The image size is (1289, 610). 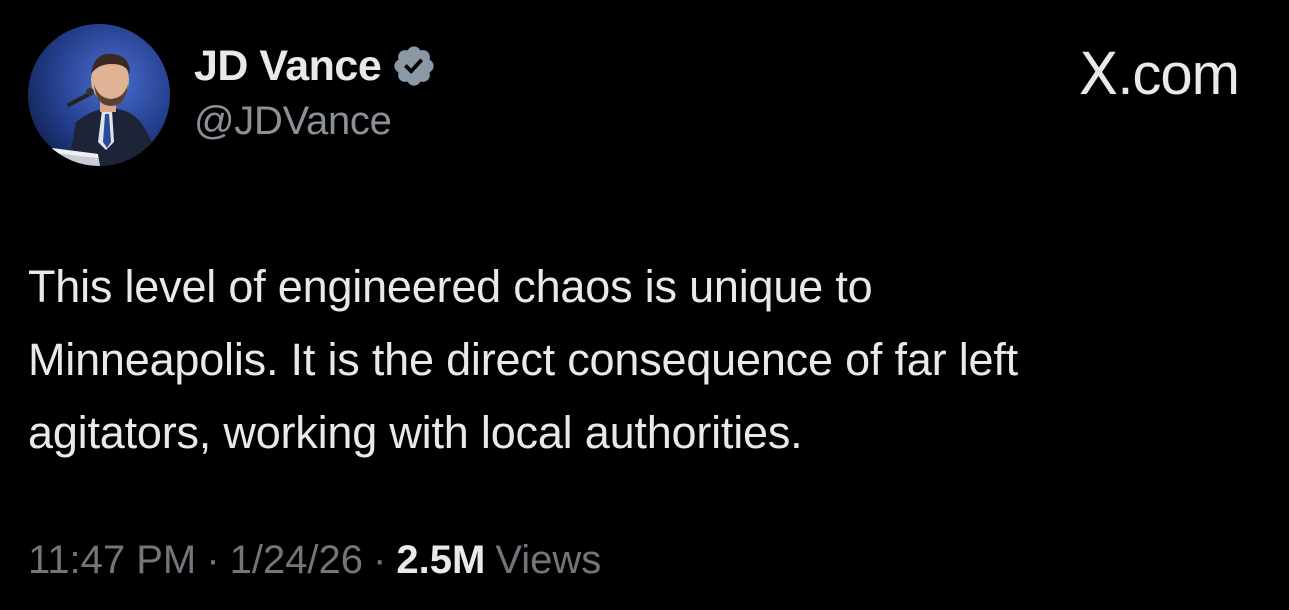 I want to click on x-logo-letter: X, so click(x=1098, y=74).